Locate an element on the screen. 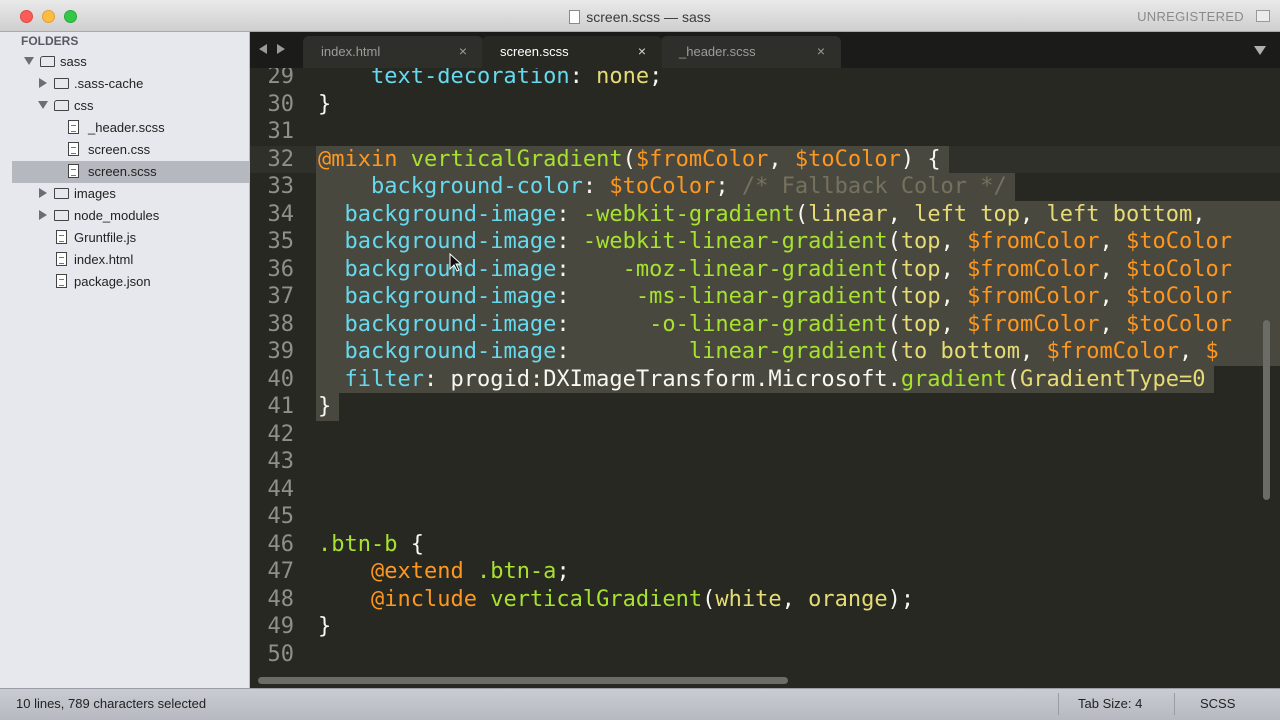  sidebar-item-screen-css: screen.css is located at coordinates (131, 150).